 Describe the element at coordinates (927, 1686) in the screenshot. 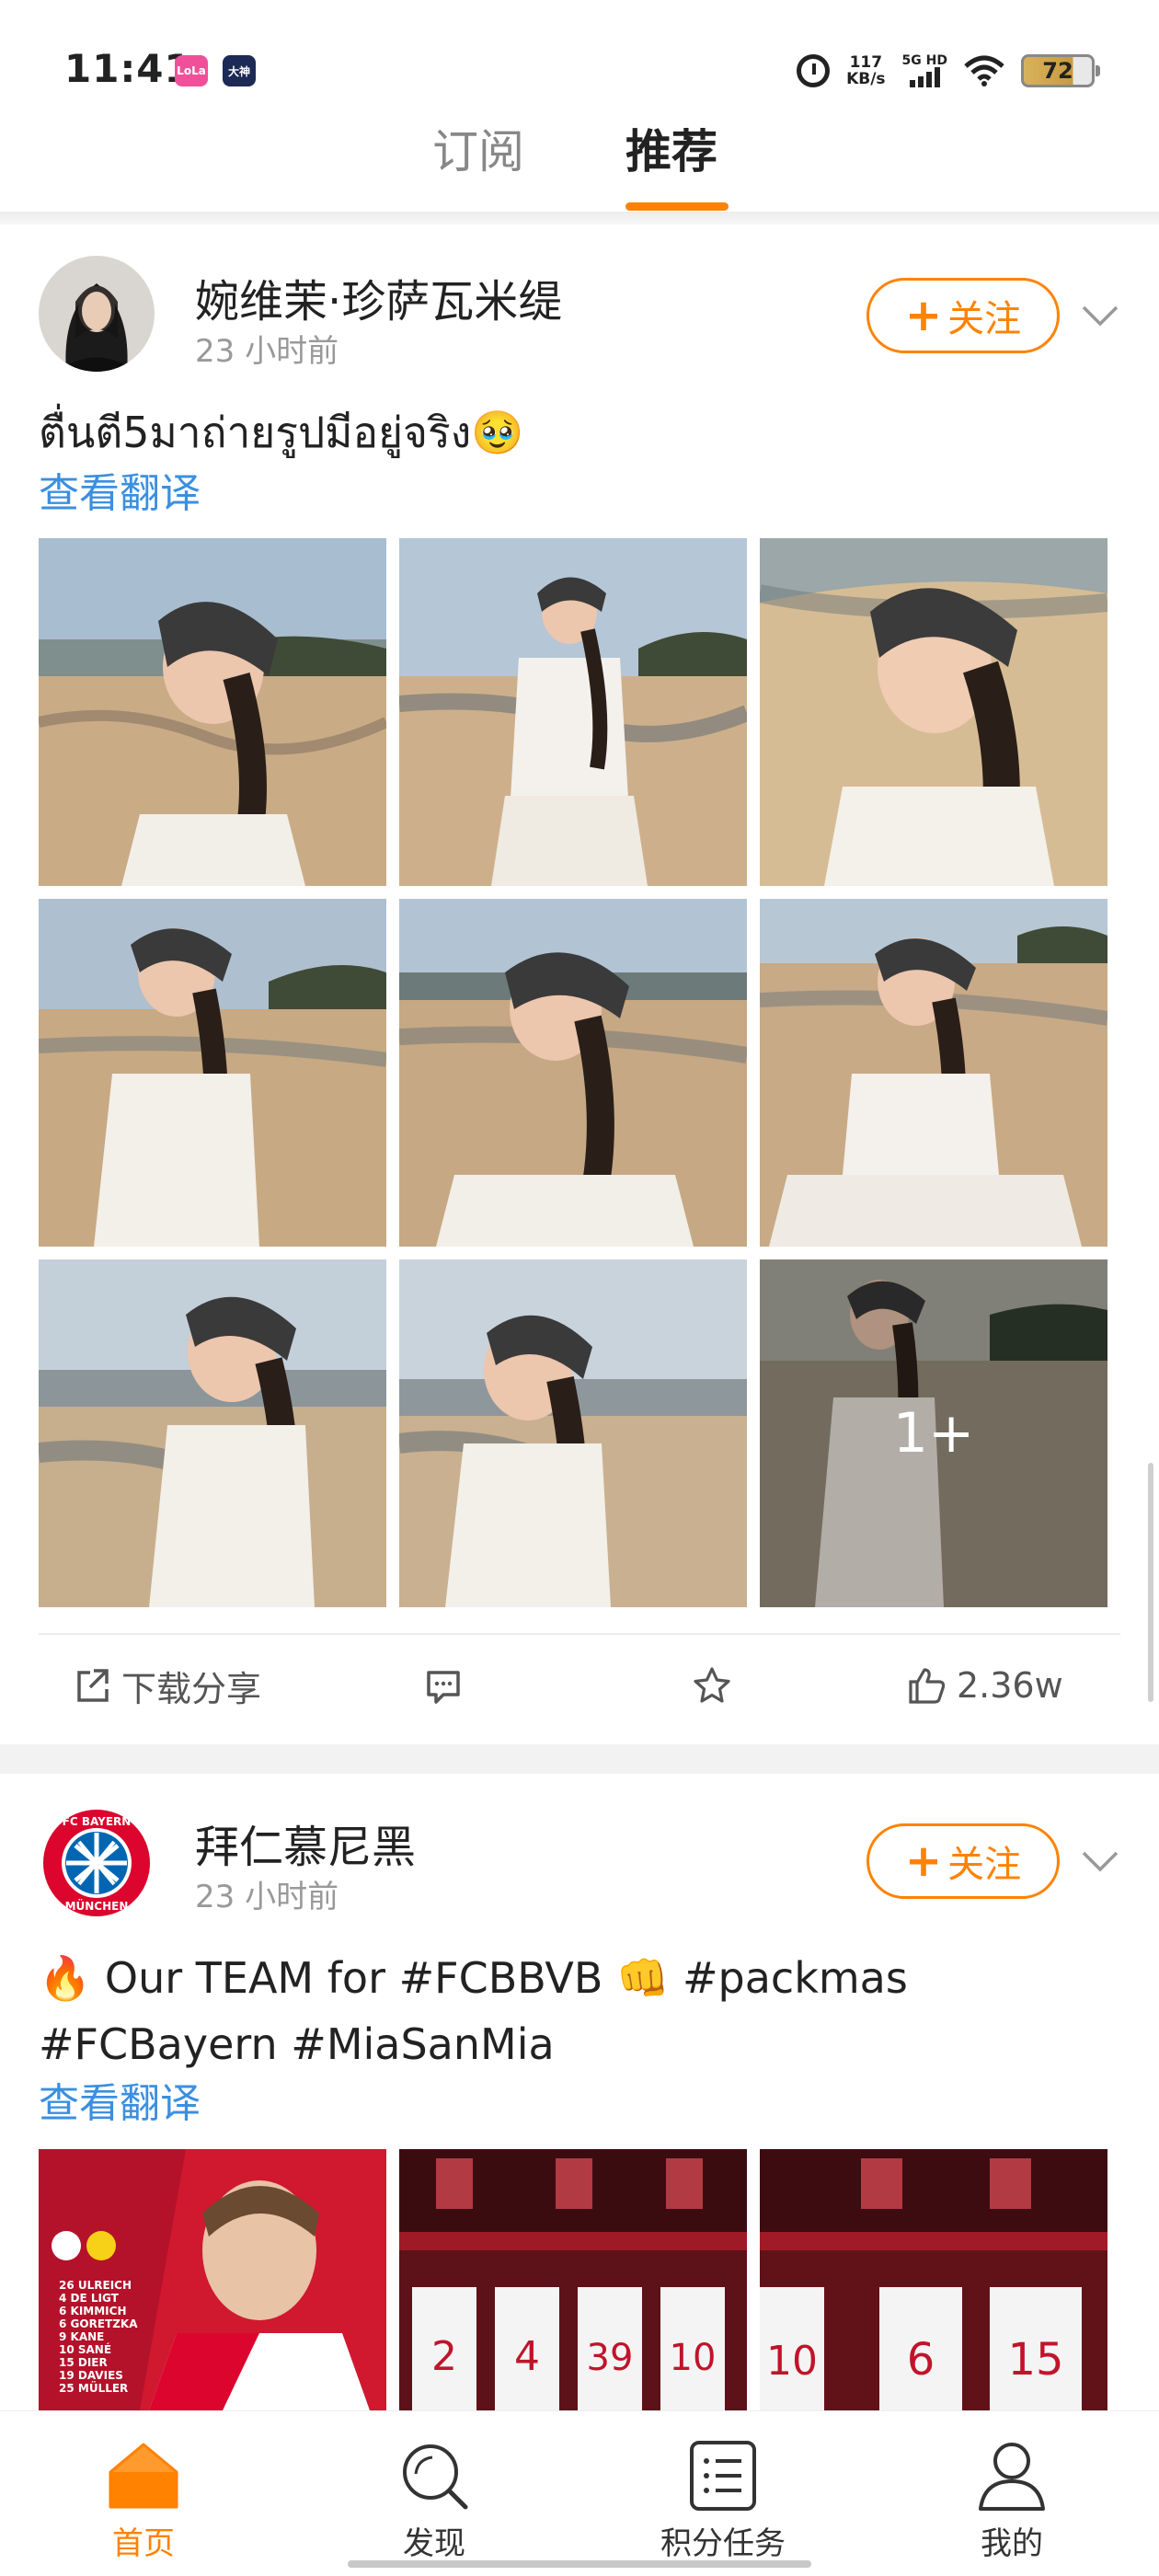

I see `thumbs-up-icon` at that location.